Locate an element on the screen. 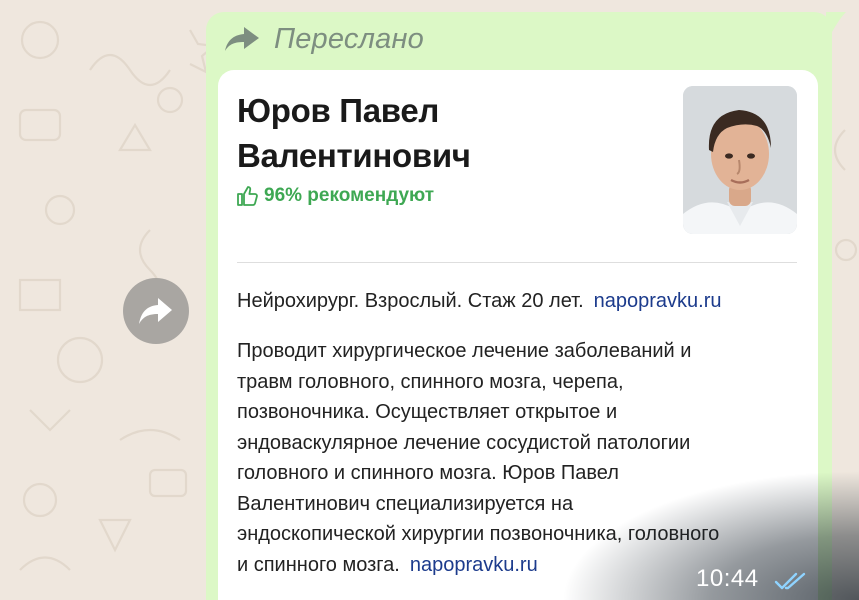 This screenshot has height=600, width=859. forwarded-label: Переслано is located at coordinates (349, 38).